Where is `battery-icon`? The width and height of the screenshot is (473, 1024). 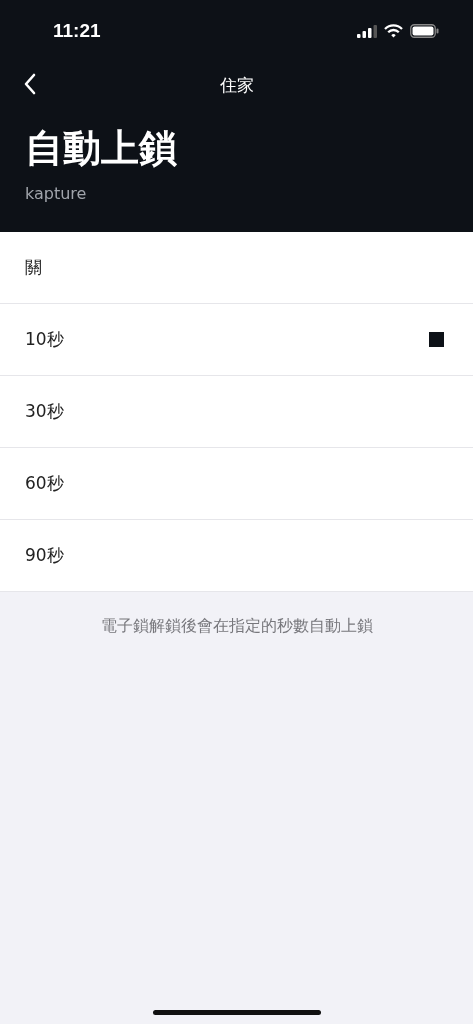 battery-icon is located at coordinates (424, 31).